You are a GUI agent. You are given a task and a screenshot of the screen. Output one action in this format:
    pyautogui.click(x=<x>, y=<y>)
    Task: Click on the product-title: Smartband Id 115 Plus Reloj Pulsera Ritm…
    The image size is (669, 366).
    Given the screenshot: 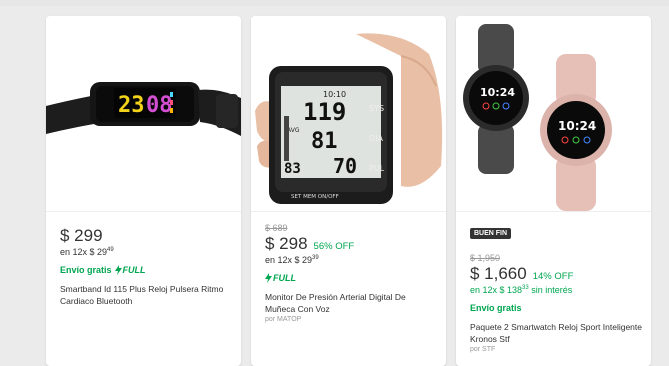 What is the action you would take?
    pyautogui.click(x=146, y=295)
    